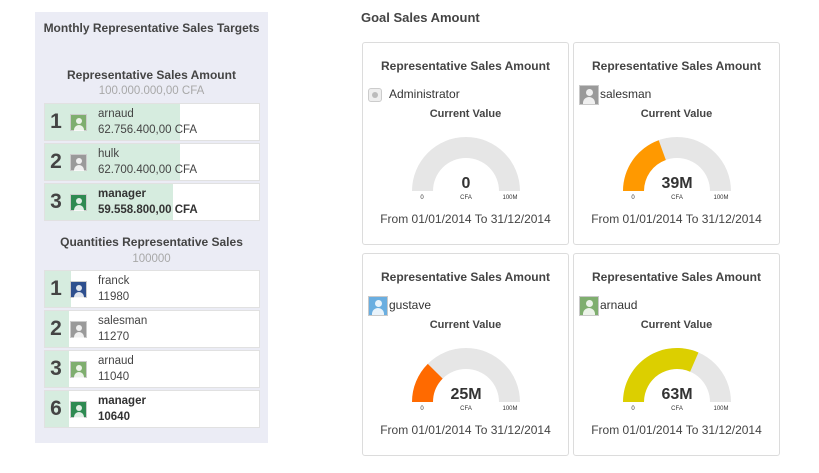 The width and height of the screenshot is (819, 473). I want to click on rep-value: 11270, so click(114, 337).